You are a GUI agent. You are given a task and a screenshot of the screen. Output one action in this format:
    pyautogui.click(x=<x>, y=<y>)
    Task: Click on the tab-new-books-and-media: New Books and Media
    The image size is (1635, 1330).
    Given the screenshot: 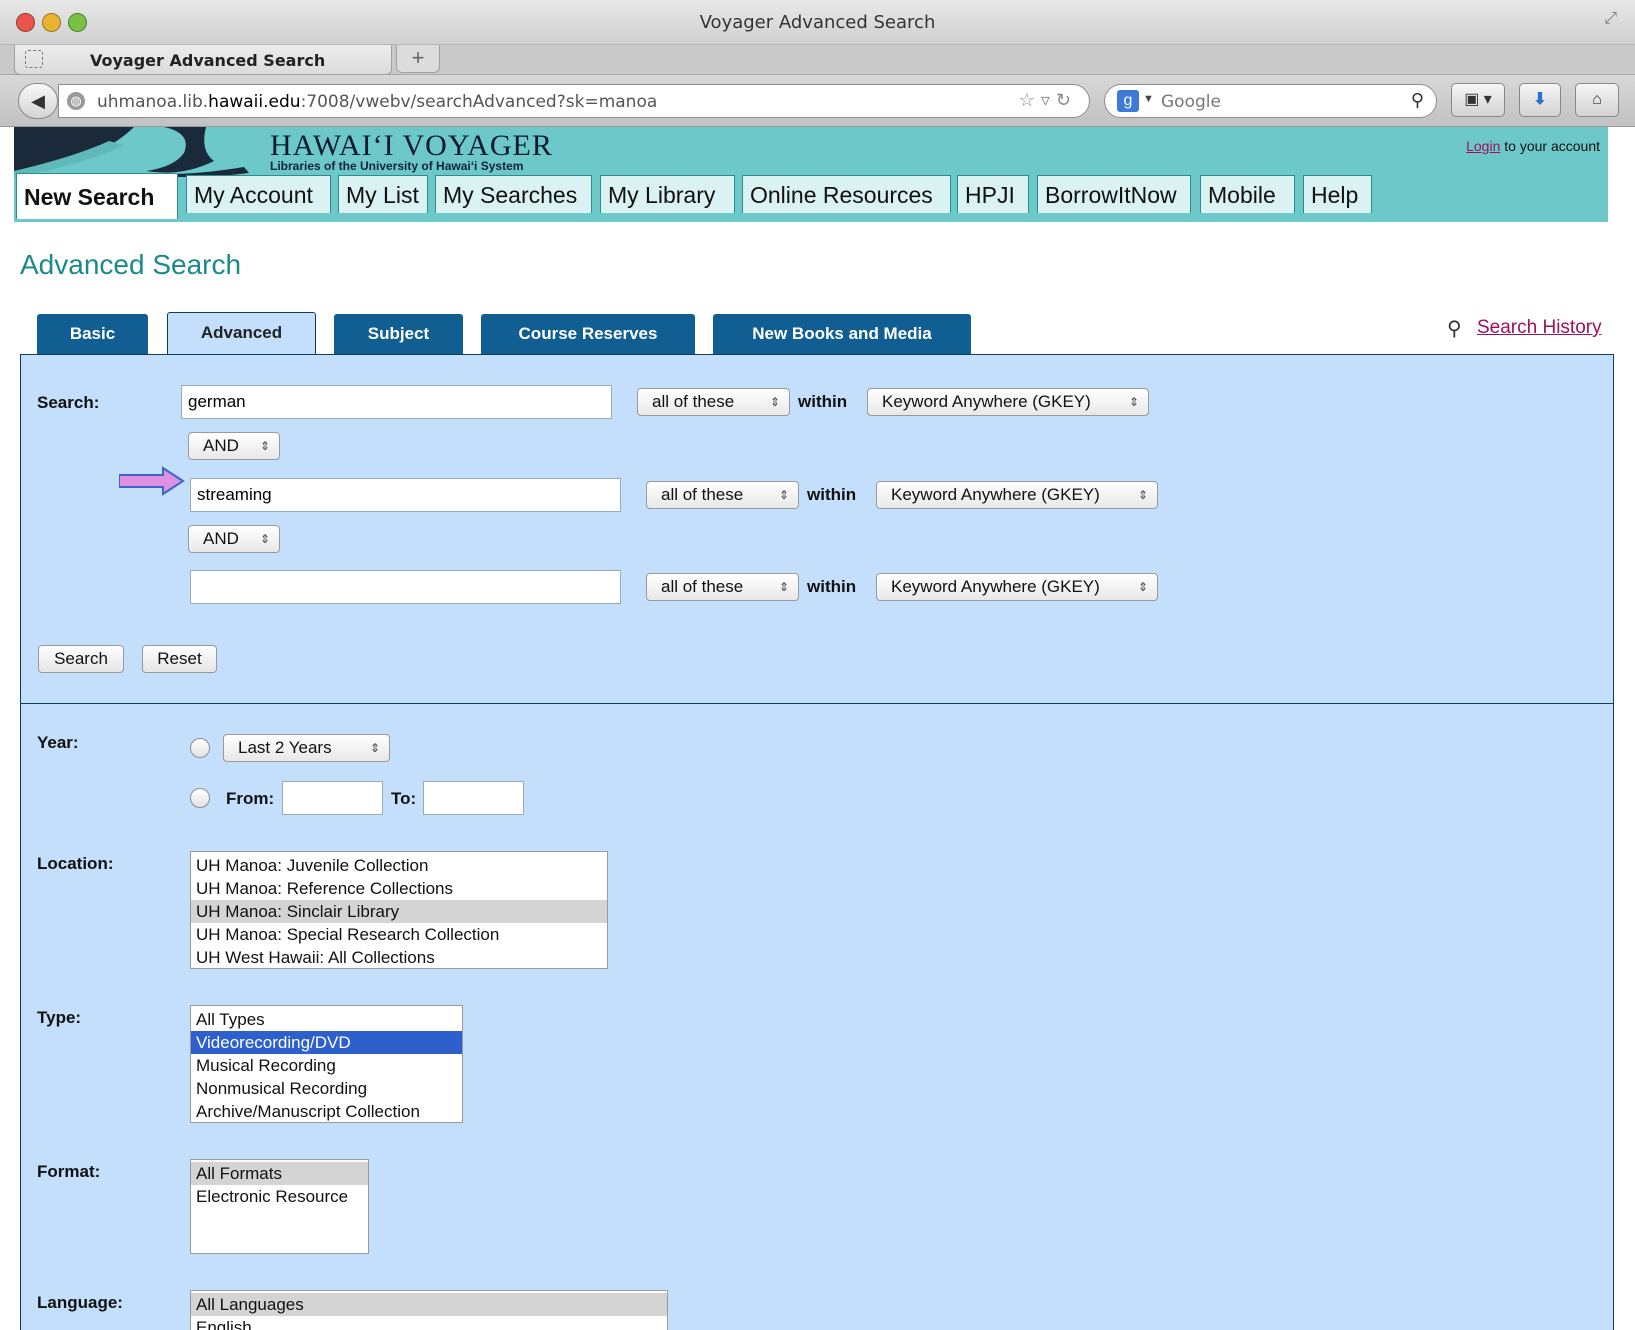 What is the action you would take?
    pyautogui.click(x=842, y=334)
    